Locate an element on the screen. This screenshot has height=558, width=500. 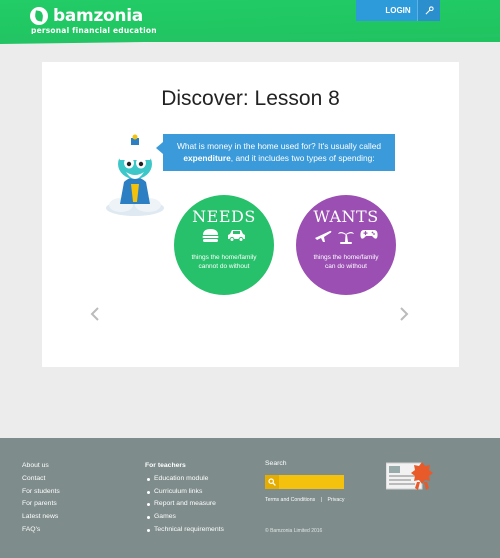
footer-link-contact: Contact is located at coordinates (41, 479).